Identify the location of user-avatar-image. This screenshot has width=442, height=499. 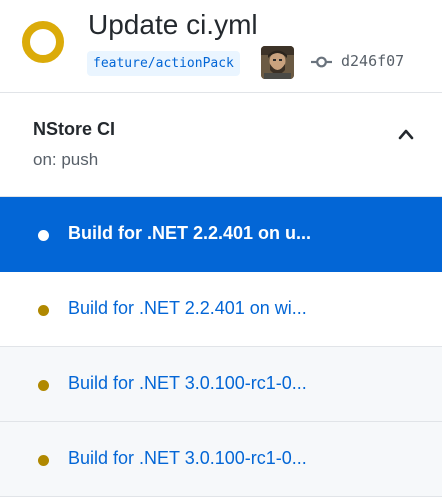
(277, 62).